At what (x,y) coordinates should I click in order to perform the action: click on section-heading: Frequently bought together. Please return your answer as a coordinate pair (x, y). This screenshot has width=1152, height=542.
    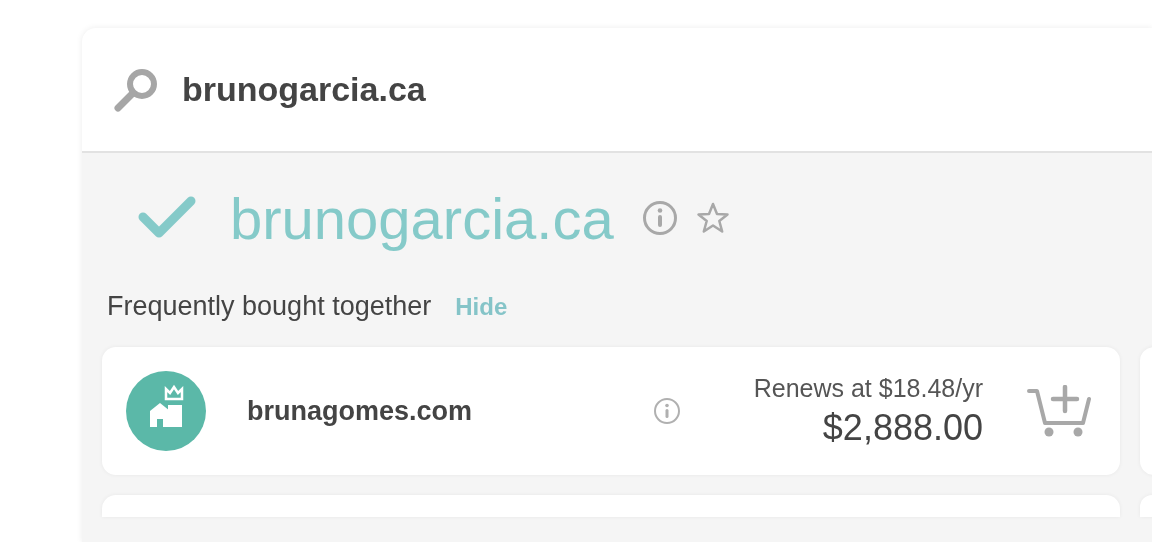
    Looking at the image, I should click on (269, 306).